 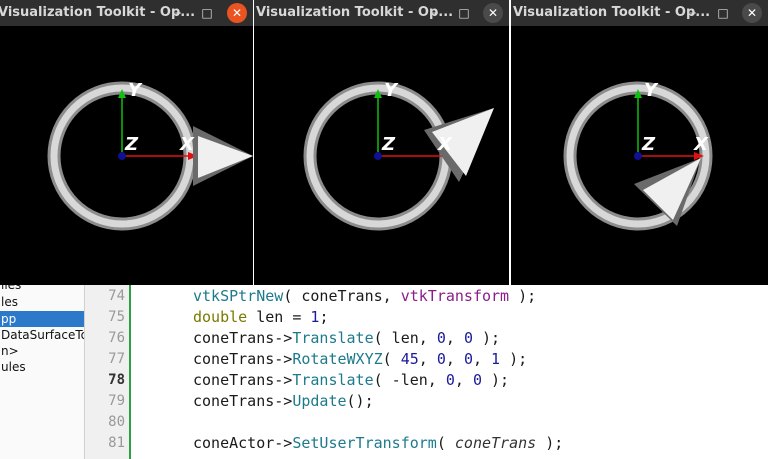 I want to click on code-line-current: coneTrans->Translate( -len, 0, 0 );, so click(x=351, y=380).